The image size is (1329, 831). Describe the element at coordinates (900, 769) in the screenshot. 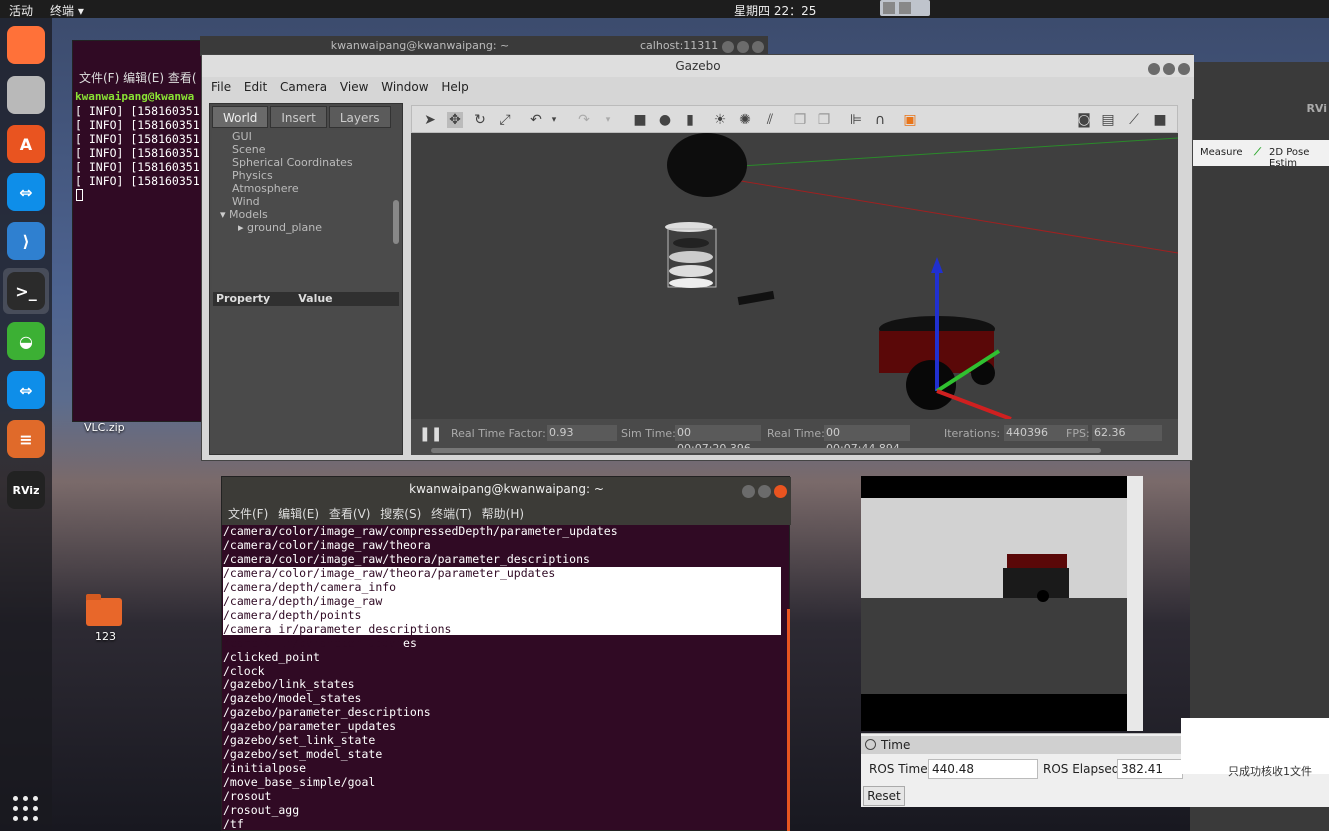

I see `ros-time-label: ROS Time:` at that location.